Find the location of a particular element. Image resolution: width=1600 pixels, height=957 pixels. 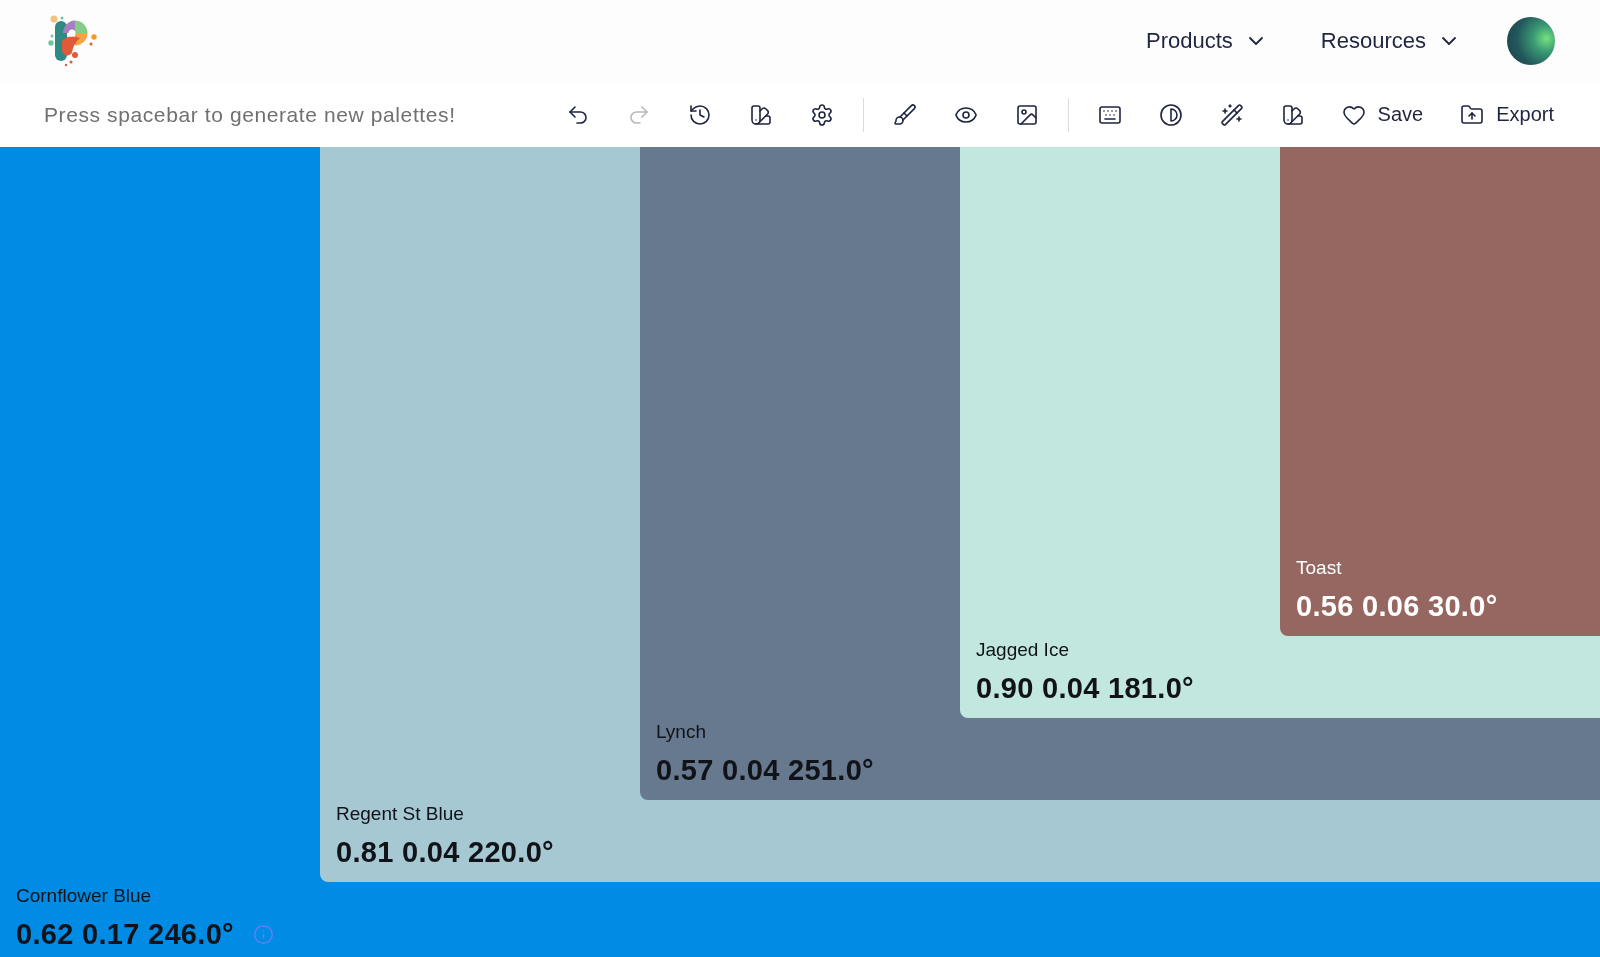

color-name: Regent St Blue is located at coordinates (400, 814).